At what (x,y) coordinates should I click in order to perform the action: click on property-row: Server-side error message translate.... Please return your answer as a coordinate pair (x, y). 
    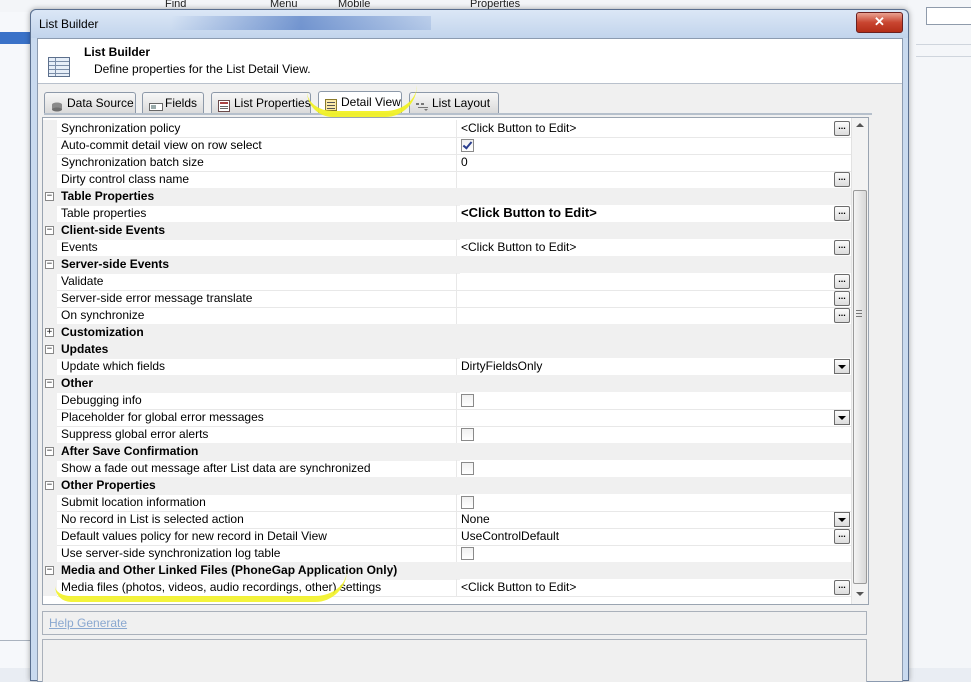
    Looking at the image, I should click on (449, 299).